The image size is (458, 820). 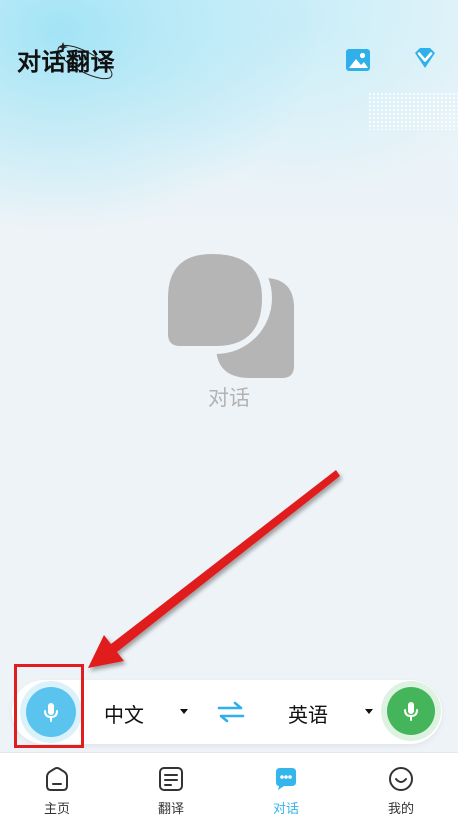 I want to click on nav-item-home: 主页, so click(x=57, y=786).